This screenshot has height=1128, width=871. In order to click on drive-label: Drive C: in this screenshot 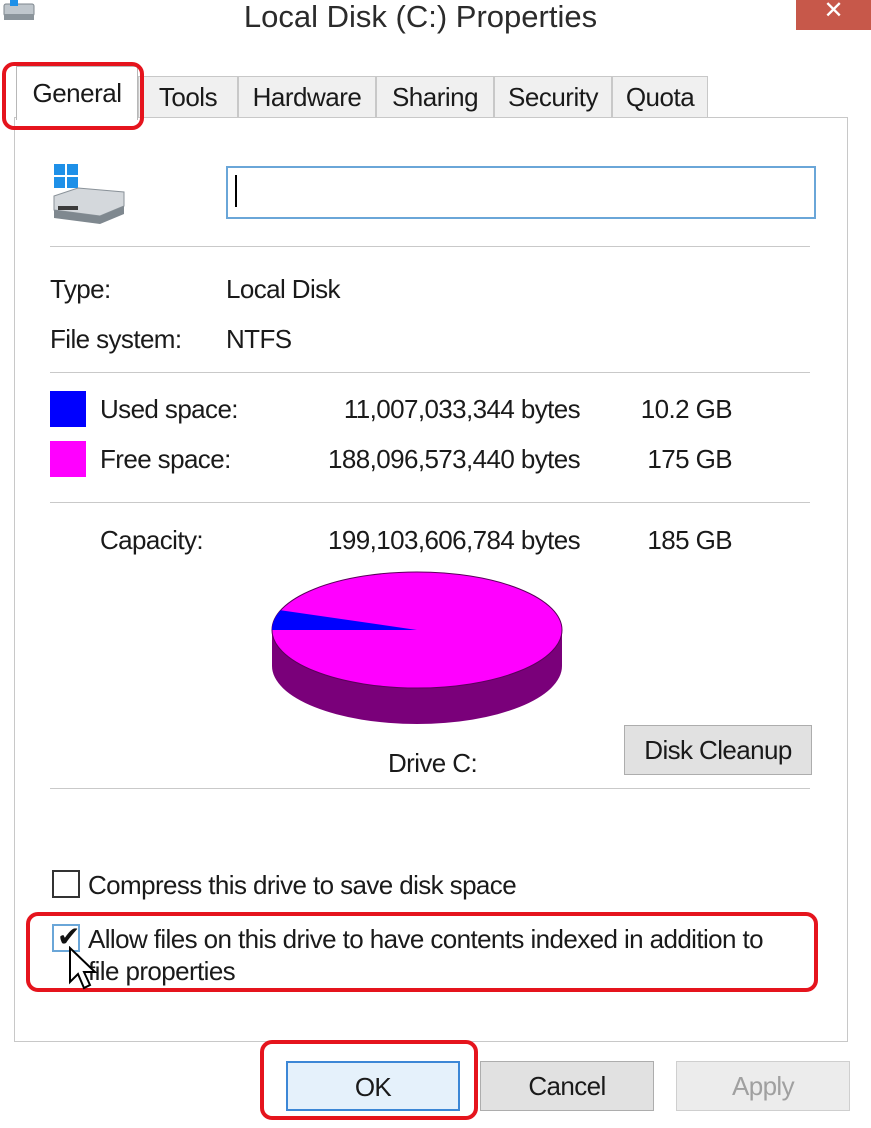, I will do `click(433, 763)`.